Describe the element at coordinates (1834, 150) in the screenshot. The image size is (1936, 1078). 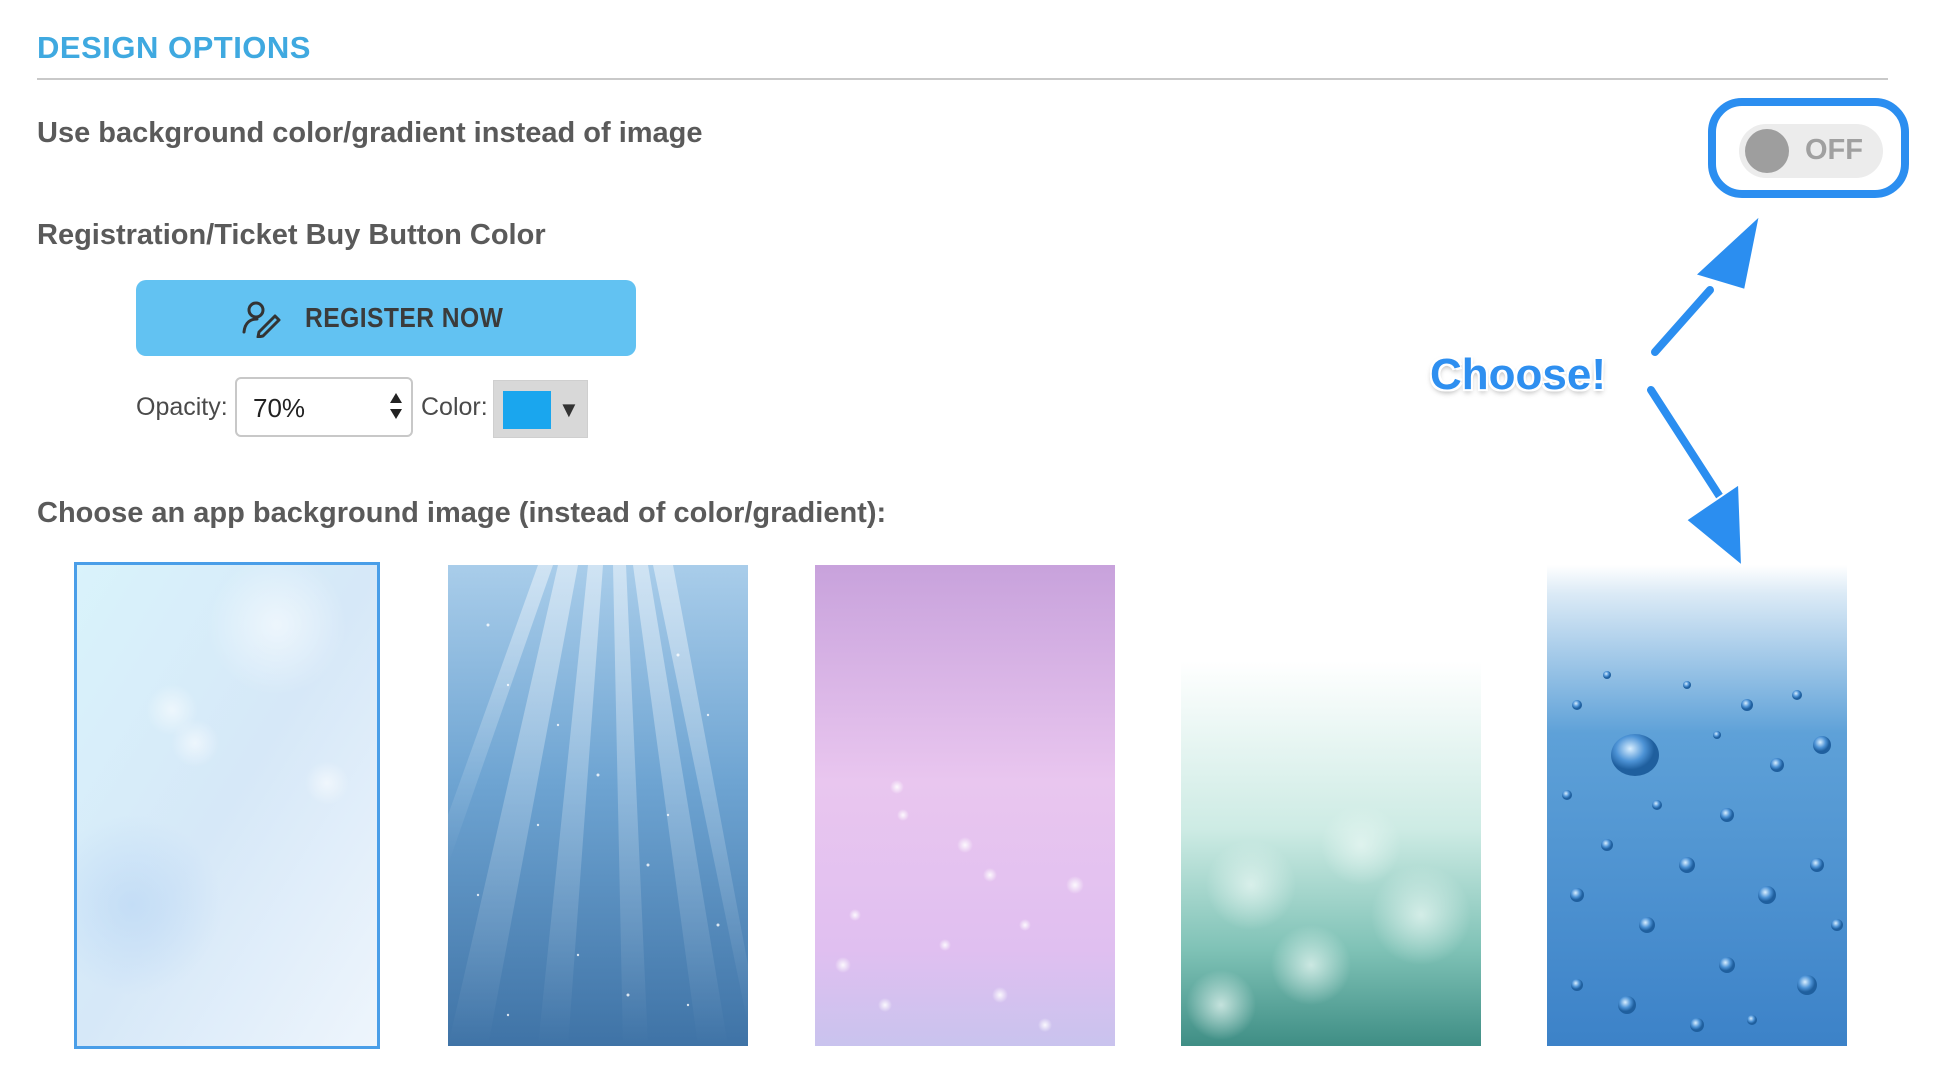
I see `toggle-state-label: OFF` at that location.